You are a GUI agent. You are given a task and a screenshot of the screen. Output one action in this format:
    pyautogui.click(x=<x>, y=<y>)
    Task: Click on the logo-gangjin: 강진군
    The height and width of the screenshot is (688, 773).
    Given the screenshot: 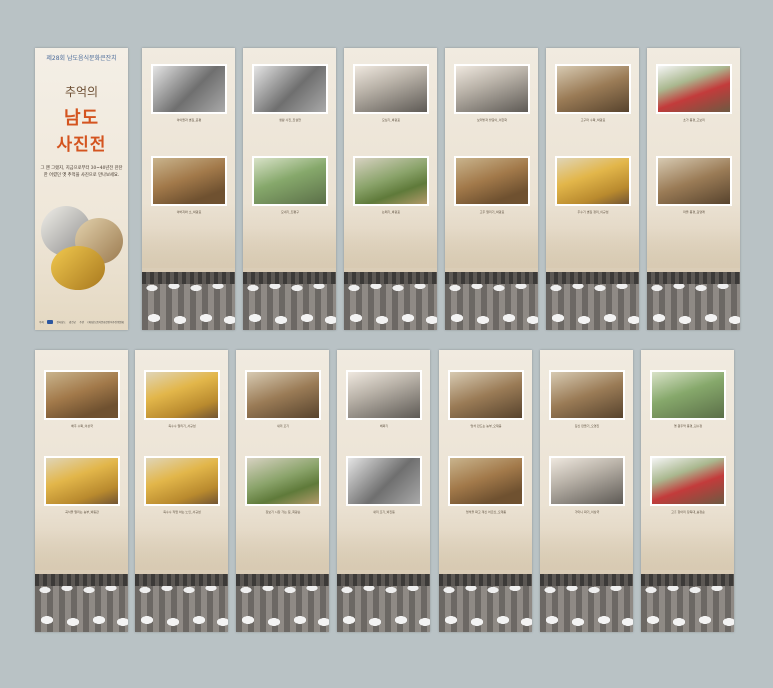 What is the action you would take?
    pyautogui.click(x=73, y=322)
    